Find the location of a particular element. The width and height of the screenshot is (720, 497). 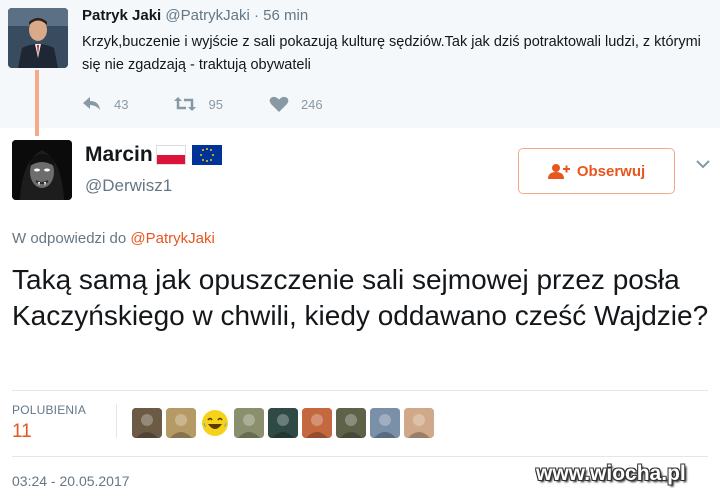

poland-flag-icon is located at coordinates (170, 155).